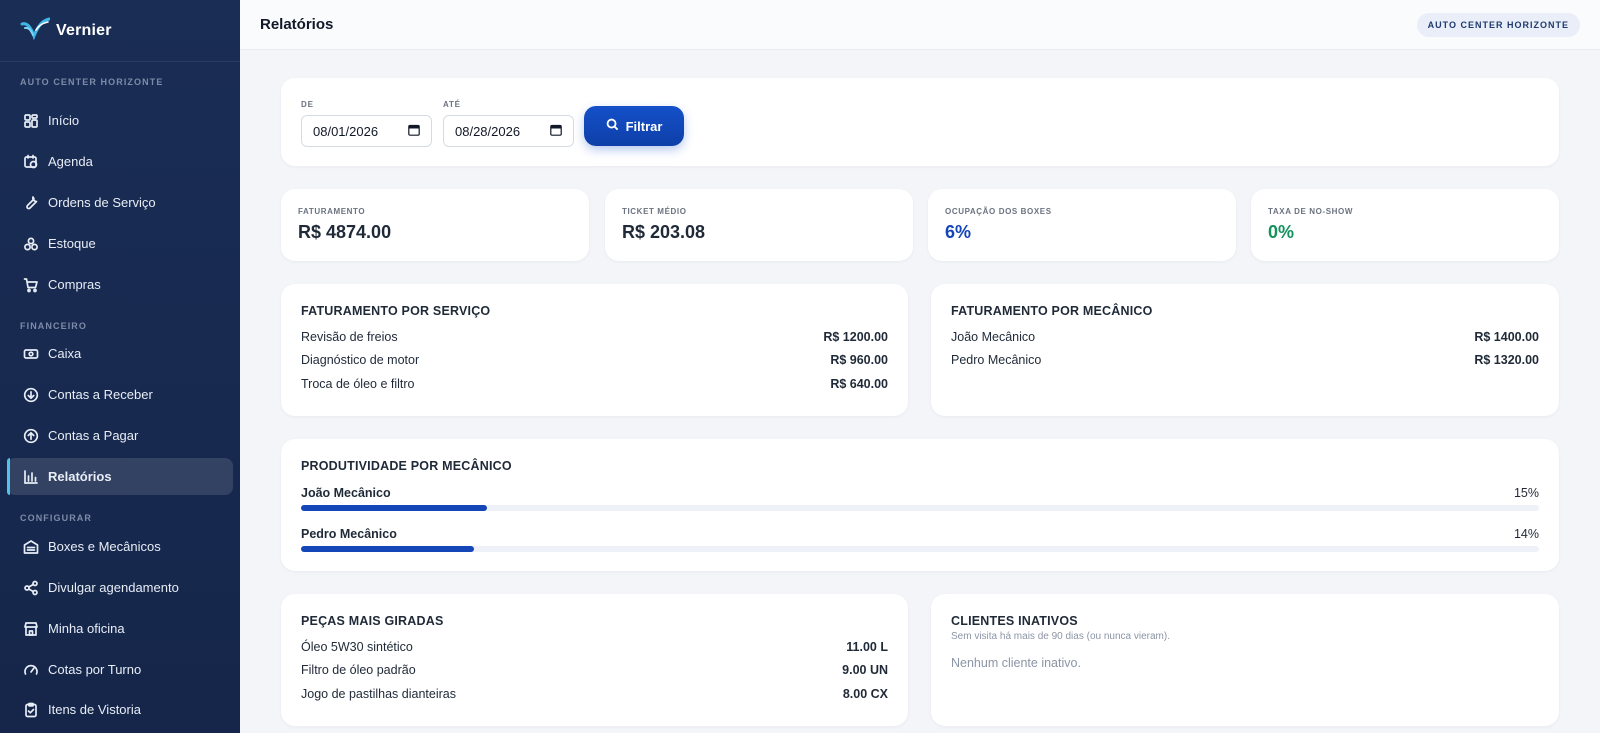 The width and height of the screenshot is (1600, 733). Describe the element at coordinates (435, 225) in the screenshot. I see `kpi-card-faturamento: FATURAMENTO R$ 4874.00` at that location.